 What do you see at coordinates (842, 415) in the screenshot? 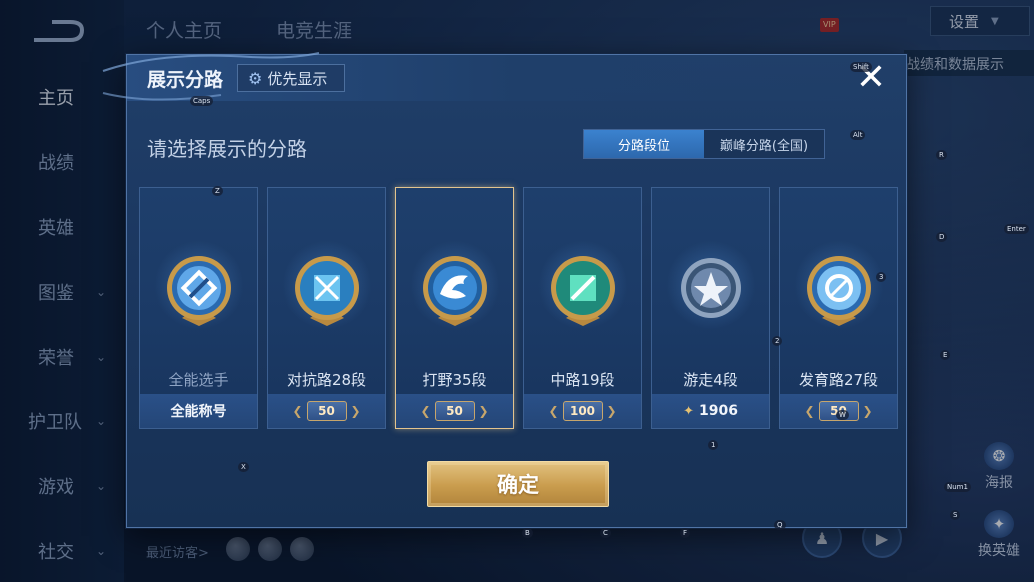
I see `key-hint: W` at bounding box center [842, 415].